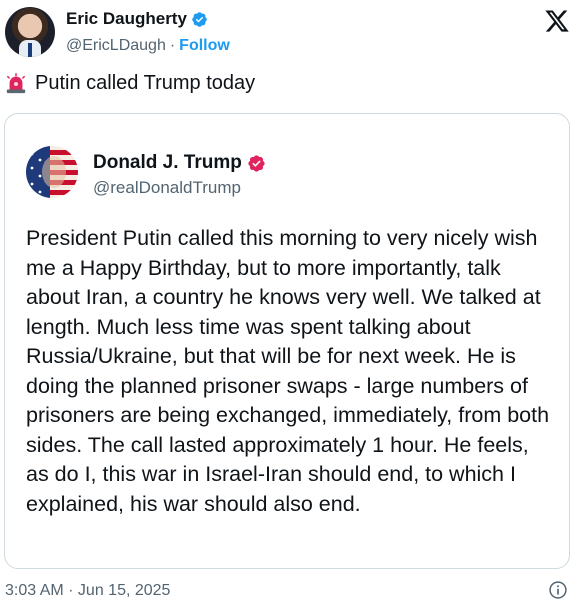 This screenshot has height=607, width=578. What do you see at coordinates (116, 46) in the screenshot?
I see `author-handle: @EricLDaugh` at bounding box center [116, 46].